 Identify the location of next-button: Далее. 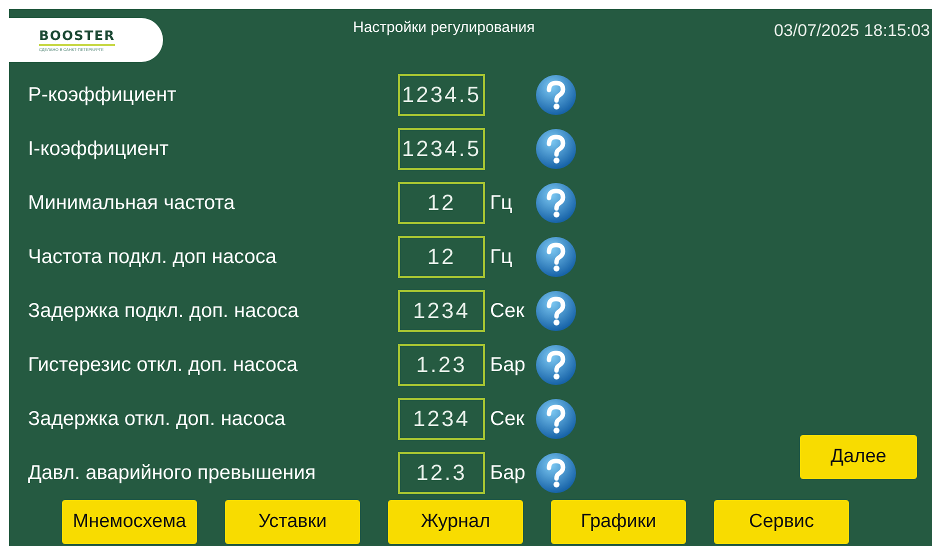
(858, 457).